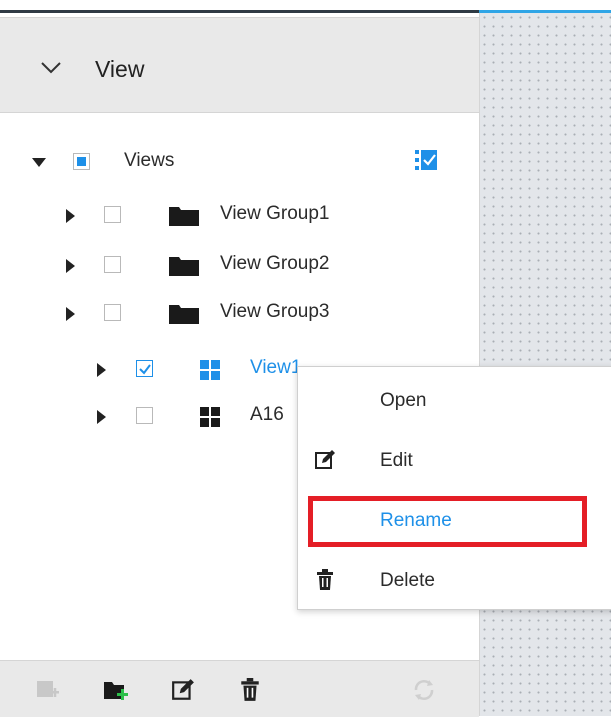 The image size is (611, 717). What do you see at coordinates (144, 368) in the screenshot?
I see `item-checkbox-checked` at bounding box center [144, 368].